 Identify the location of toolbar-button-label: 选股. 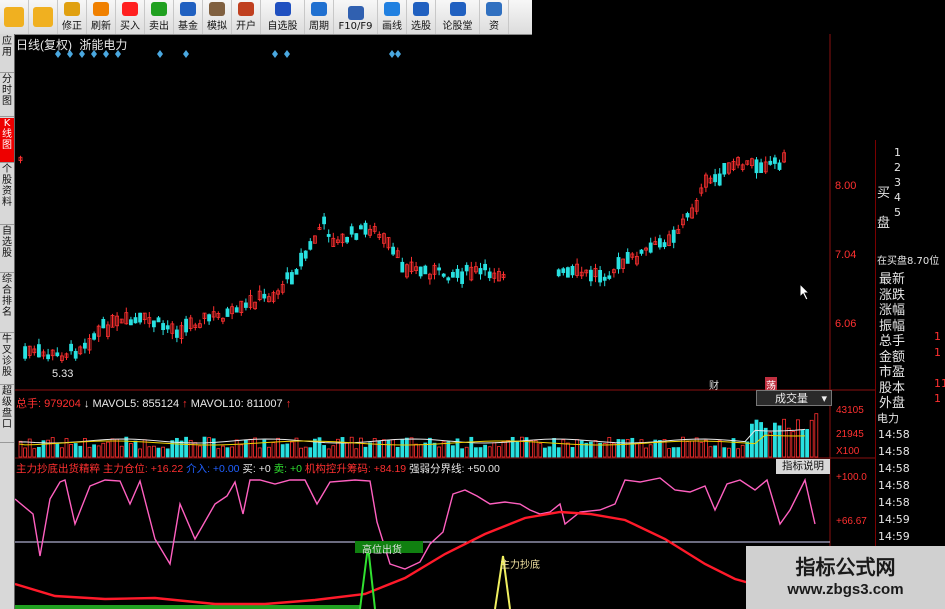
(421, 26).